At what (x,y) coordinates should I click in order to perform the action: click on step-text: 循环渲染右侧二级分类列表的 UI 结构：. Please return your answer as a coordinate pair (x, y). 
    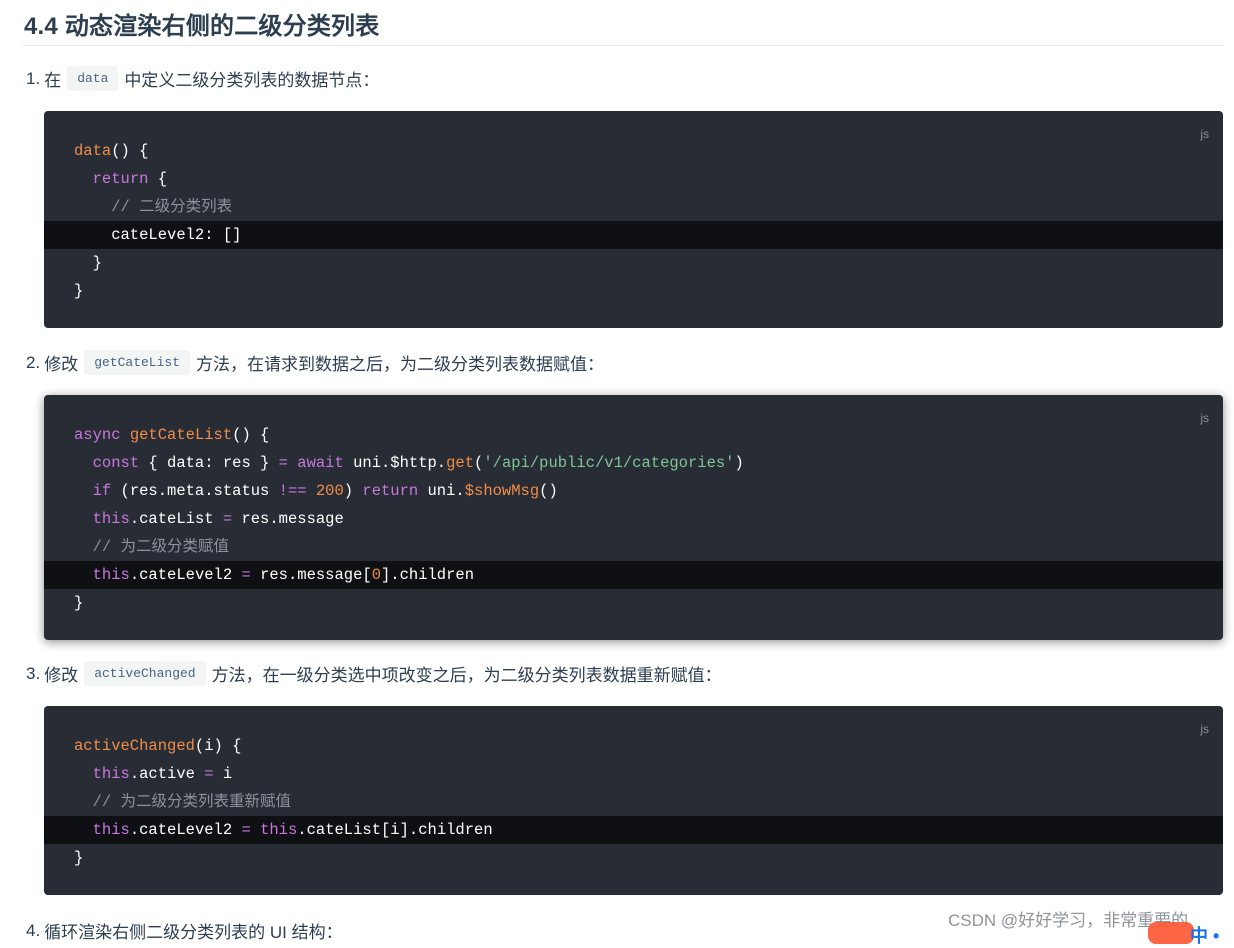
    Looking at the image, I should click on (193, 932).